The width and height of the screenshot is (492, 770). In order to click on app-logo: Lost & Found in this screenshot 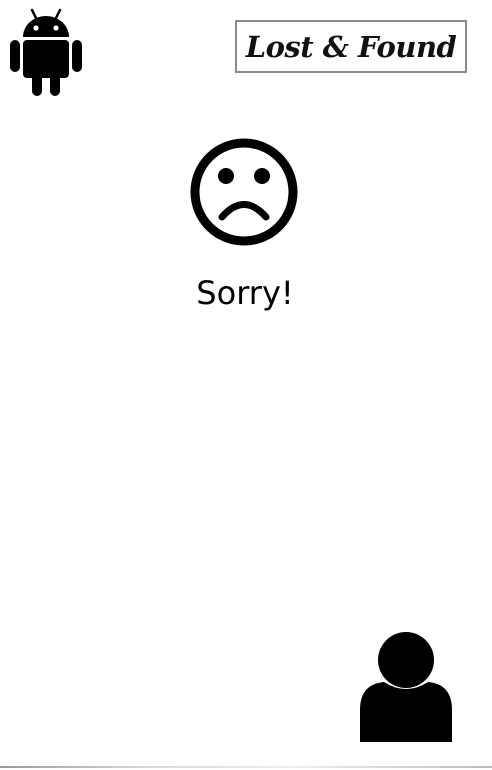, I will do `click(351, 46)`.